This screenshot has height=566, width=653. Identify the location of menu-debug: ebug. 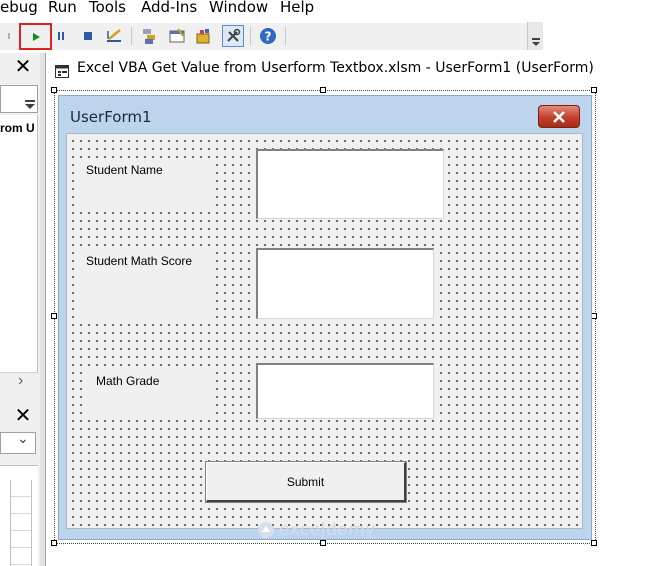
(19, 8).